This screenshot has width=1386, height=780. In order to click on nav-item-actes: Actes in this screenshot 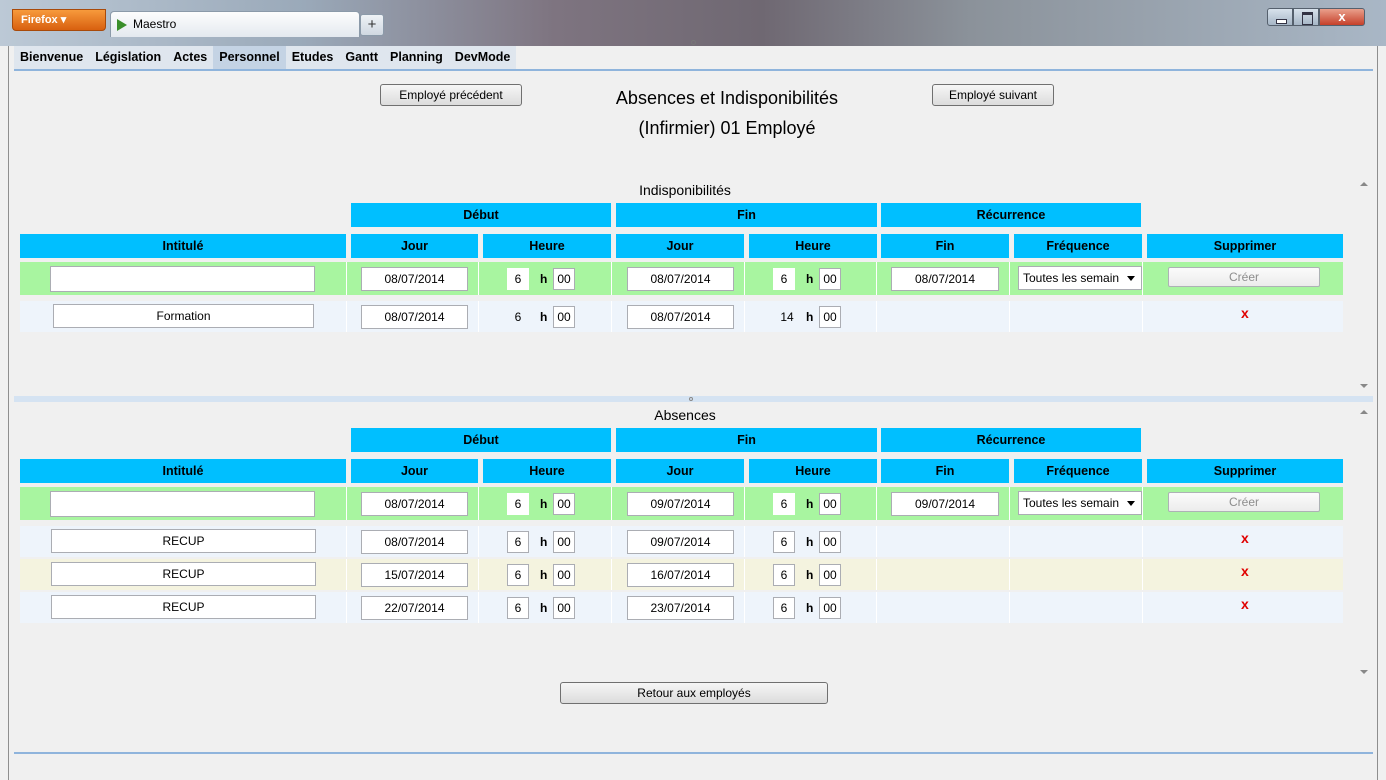, I will do `click(190, 58)`.